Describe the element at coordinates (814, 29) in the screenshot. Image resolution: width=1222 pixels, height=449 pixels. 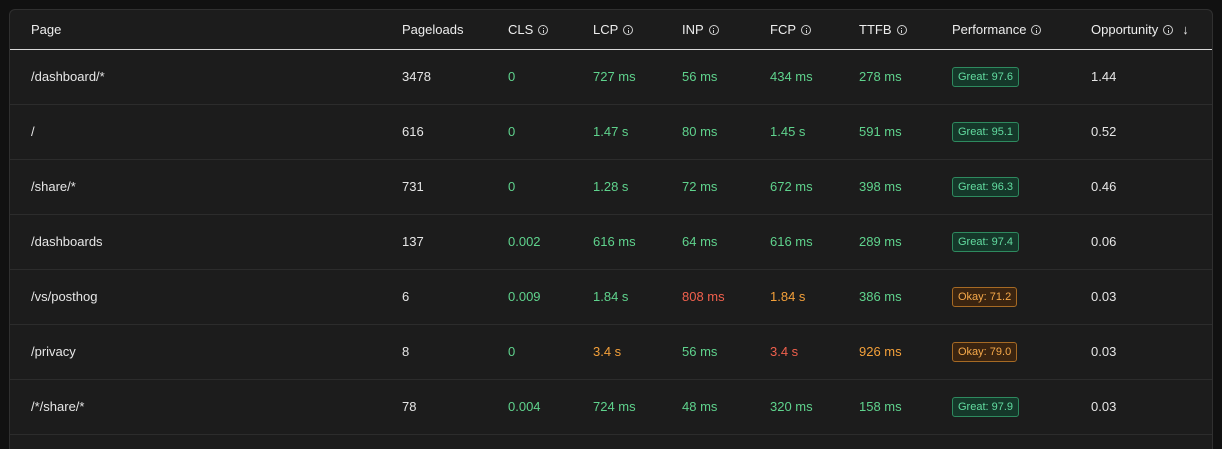
I see `column-header-fcp: FCP` at that location.